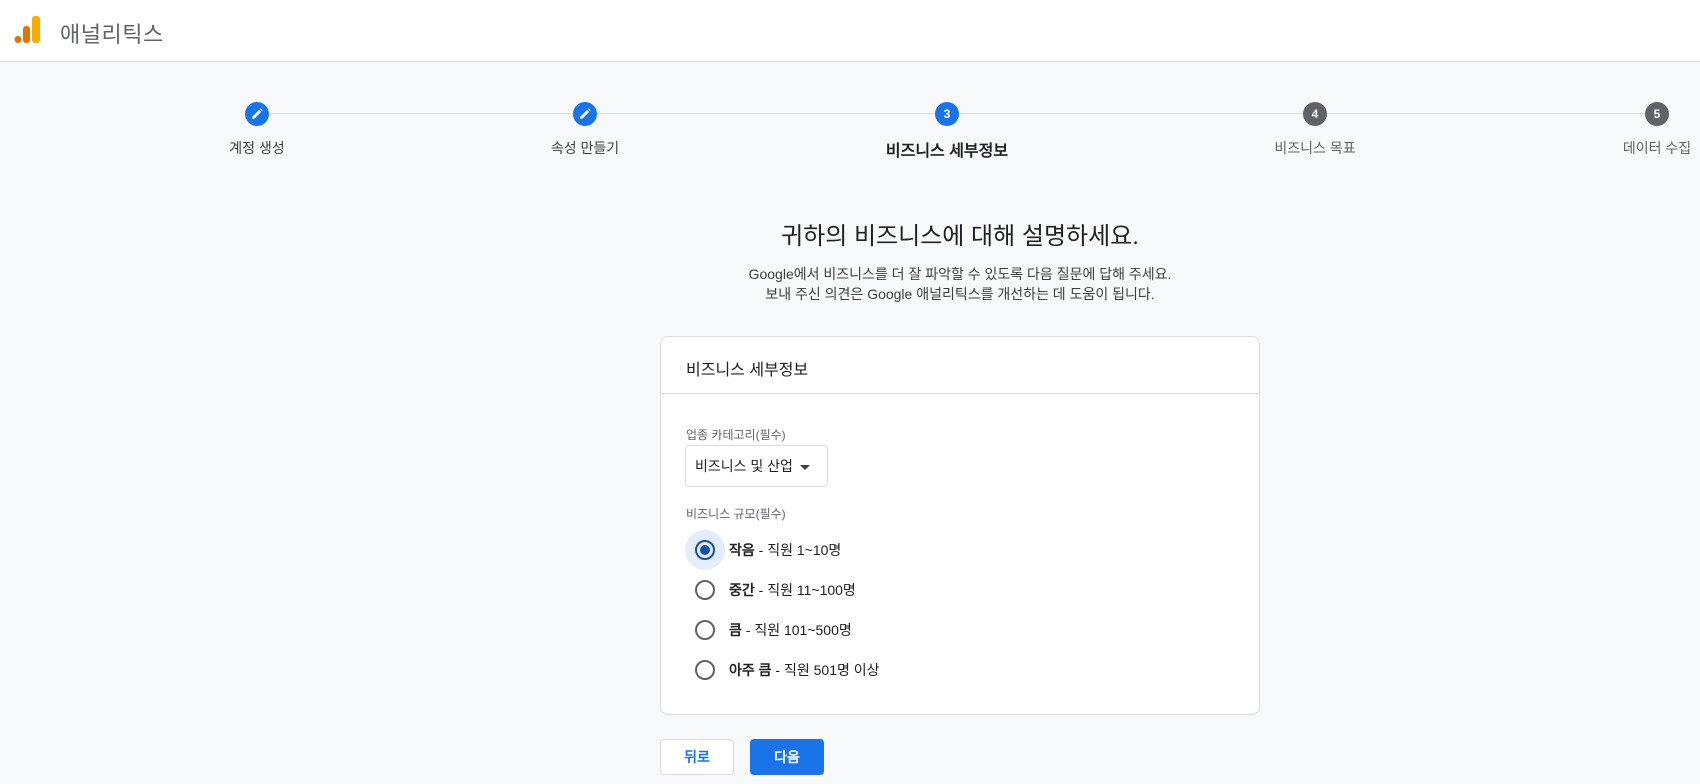 The image size is (1700, 784). I want to click on radio-label: 작음 - 직원 1~10명, so click(785, 550).